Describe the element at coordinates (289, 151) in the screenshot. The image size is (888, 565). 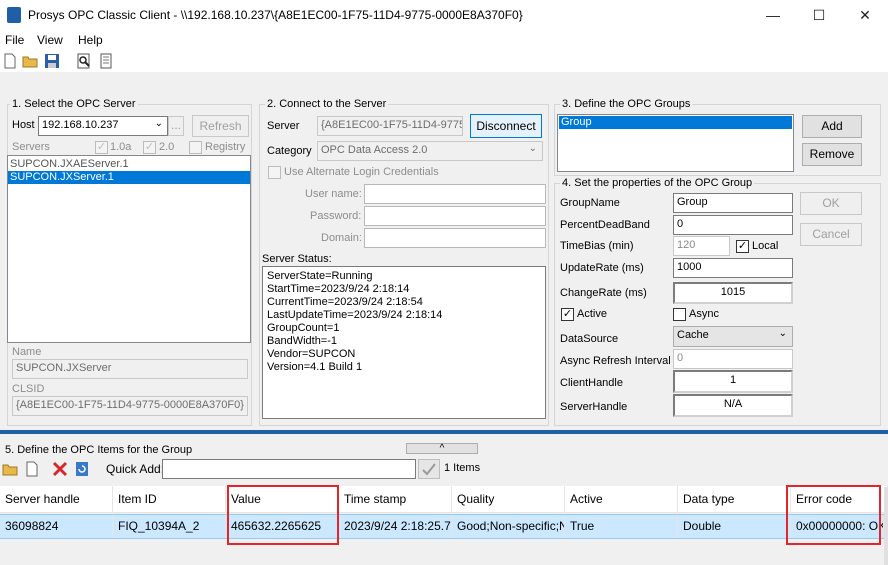
I see `category-label: Category` at that location.